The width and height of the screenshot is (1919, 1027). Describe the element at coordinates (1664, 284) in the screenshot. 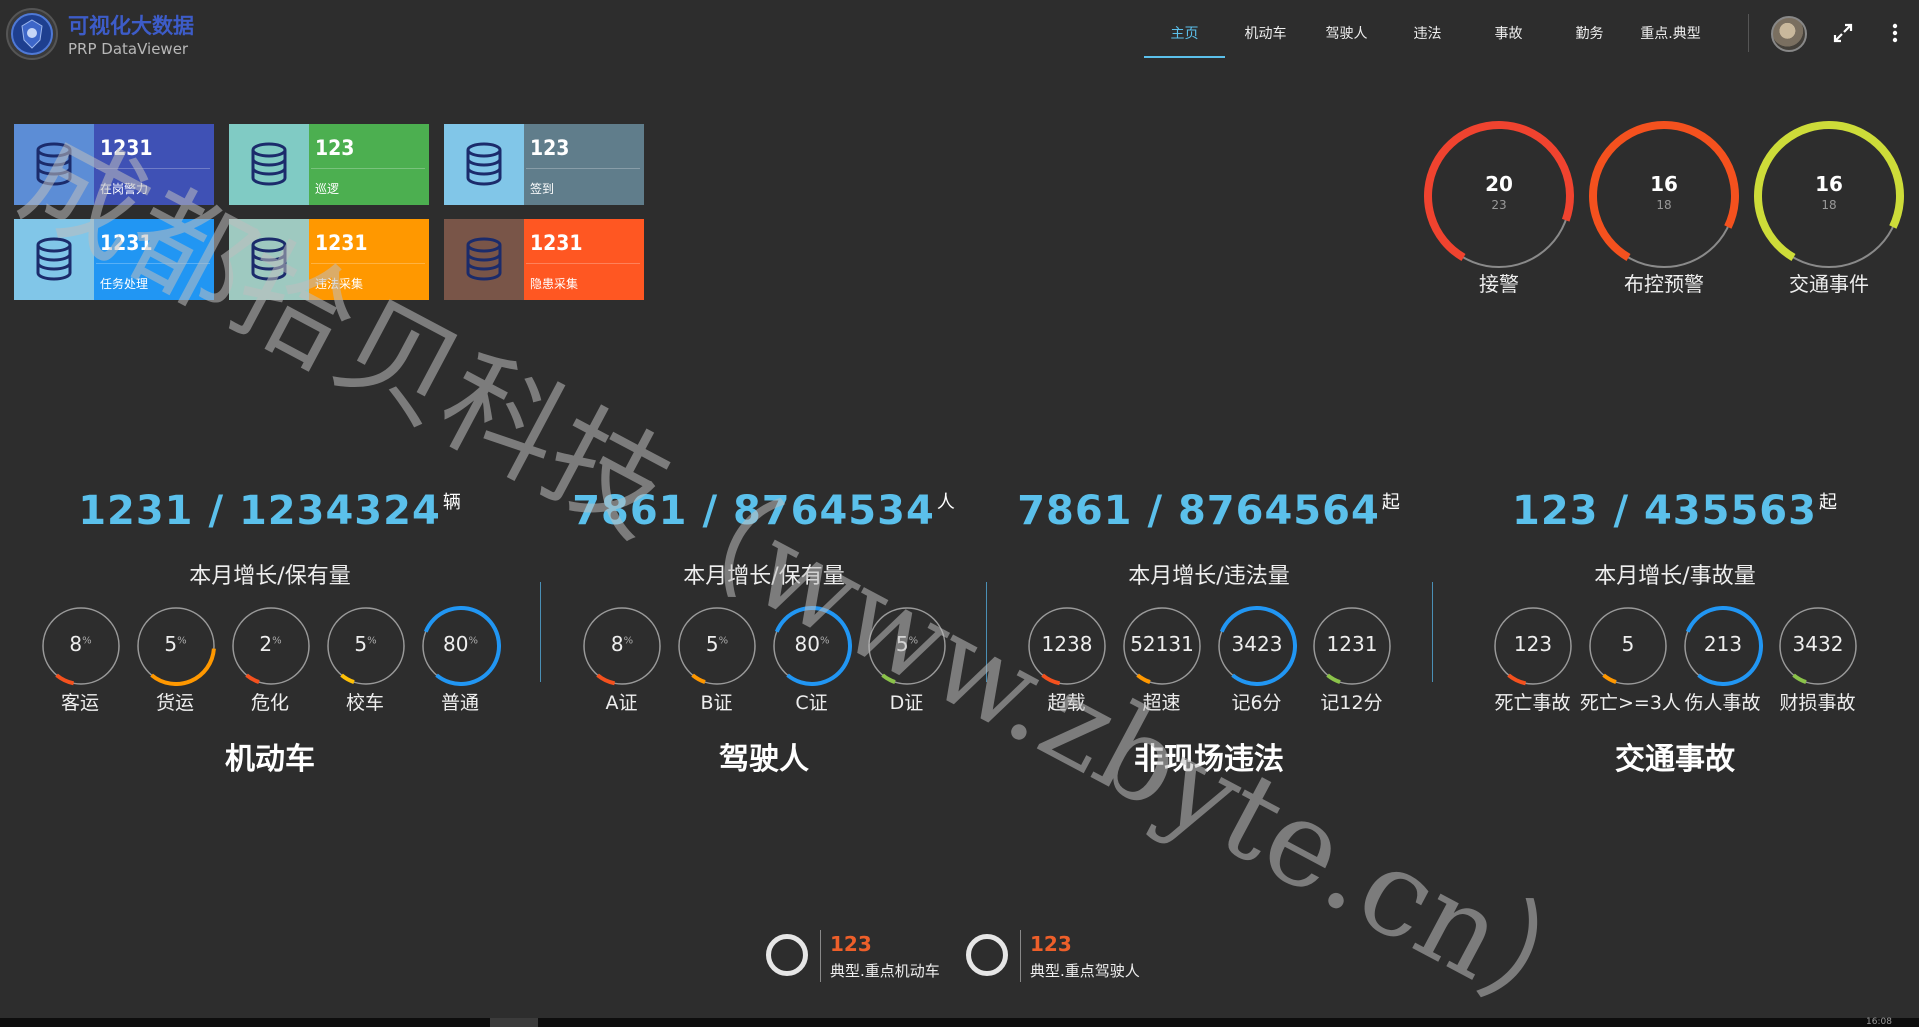

I see `gauge-label: 布控预警` at that location.